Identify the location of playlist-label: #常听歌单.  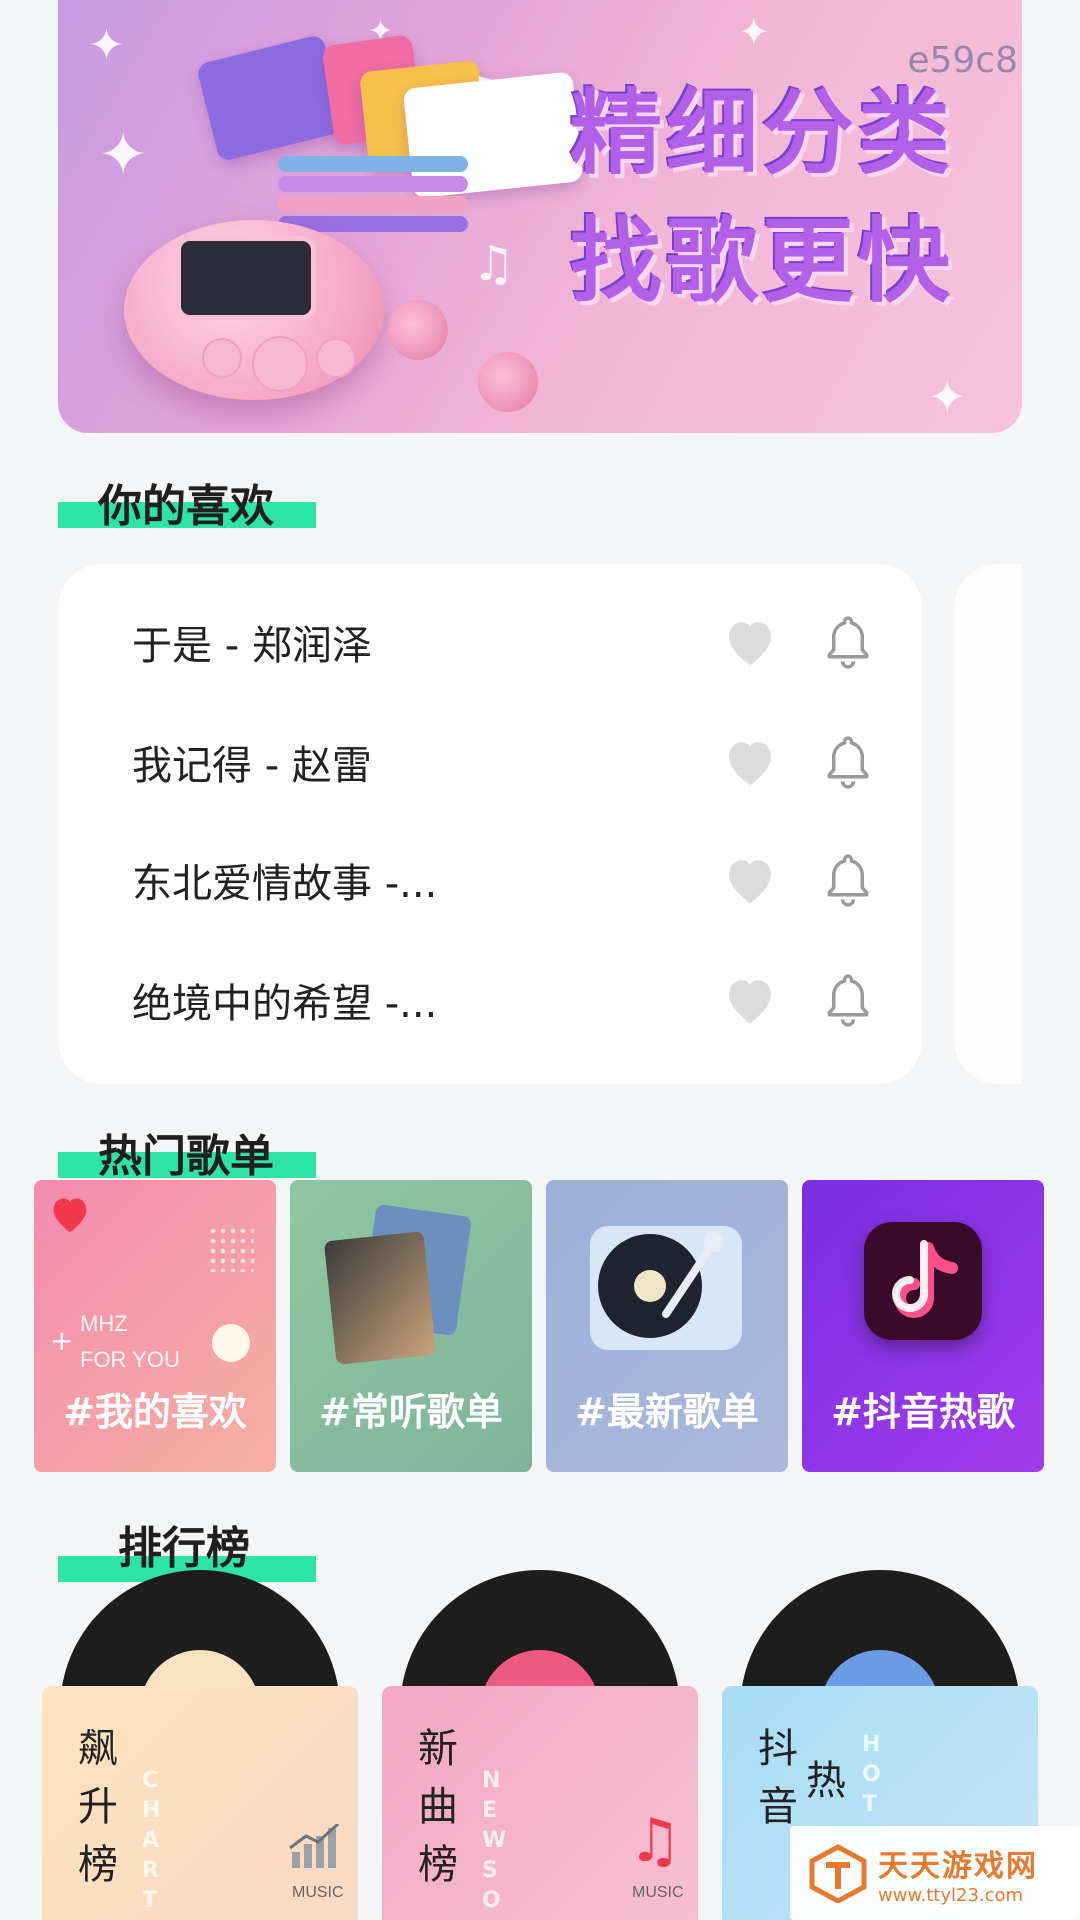
(411, 1412).